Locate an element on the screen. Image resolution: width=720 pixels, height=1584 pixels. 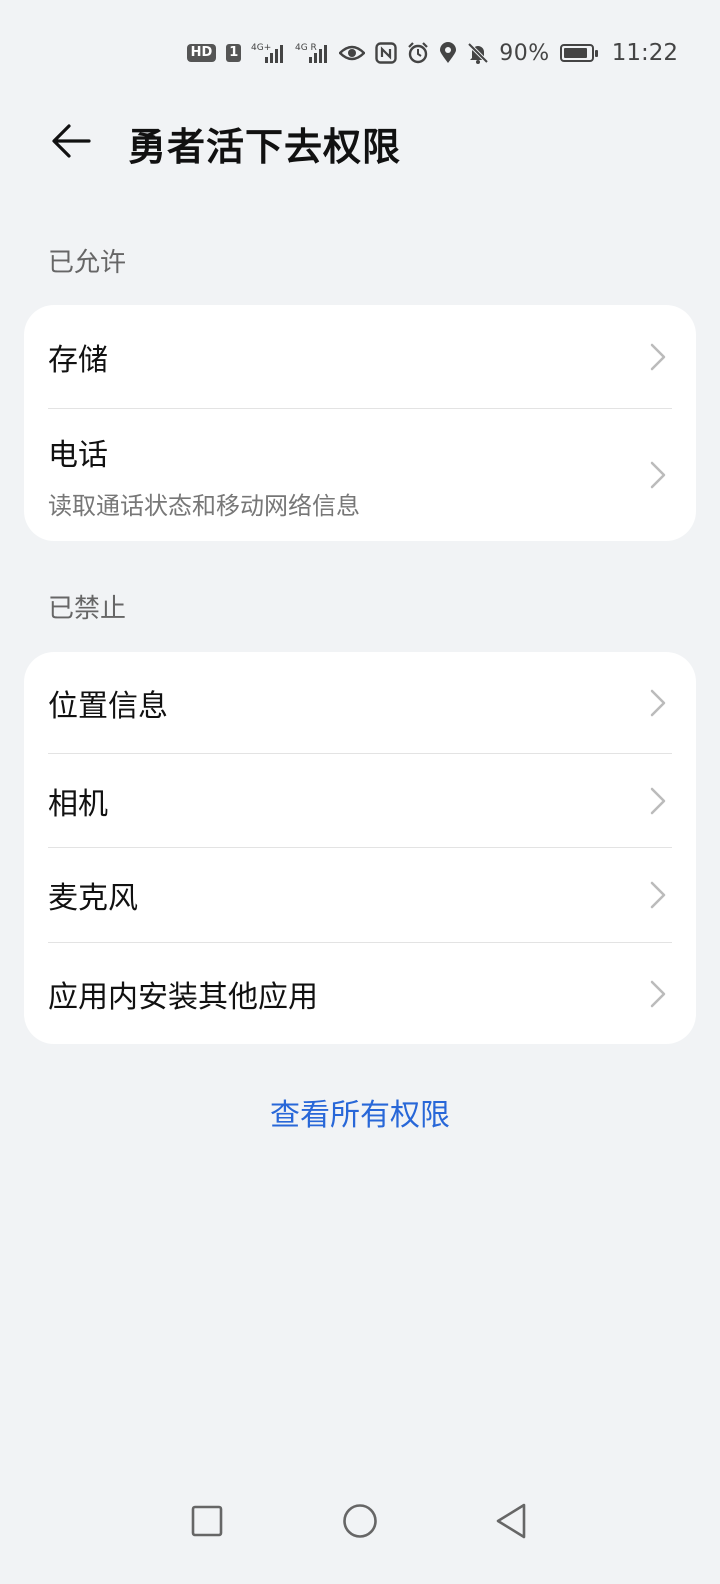
permission-title: 麦克风 is located at coordinates (93, 898).